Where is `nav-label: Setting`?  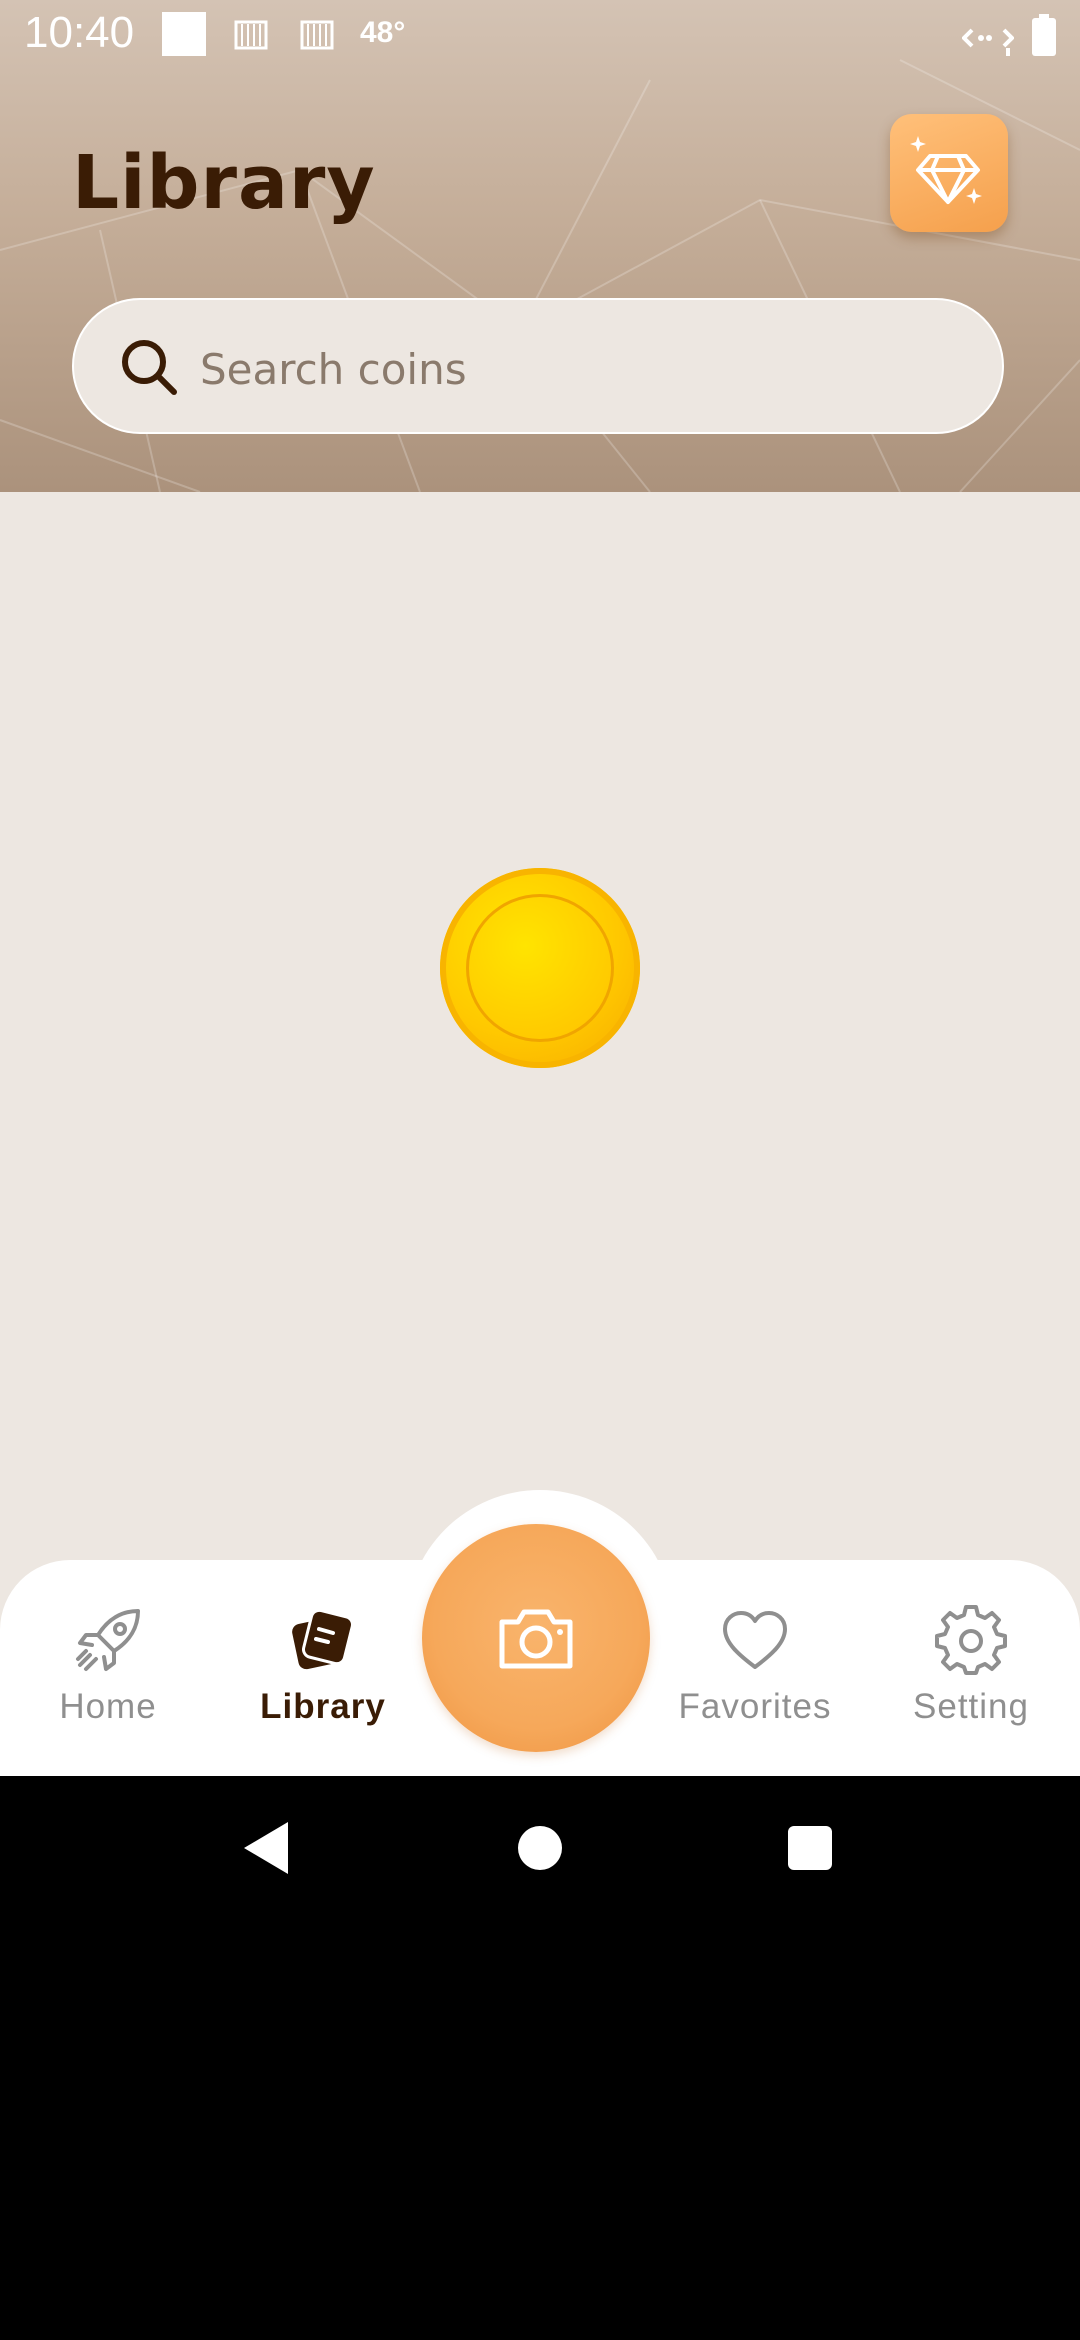
nav-label: Setting is located at coordinates (971, 1706).